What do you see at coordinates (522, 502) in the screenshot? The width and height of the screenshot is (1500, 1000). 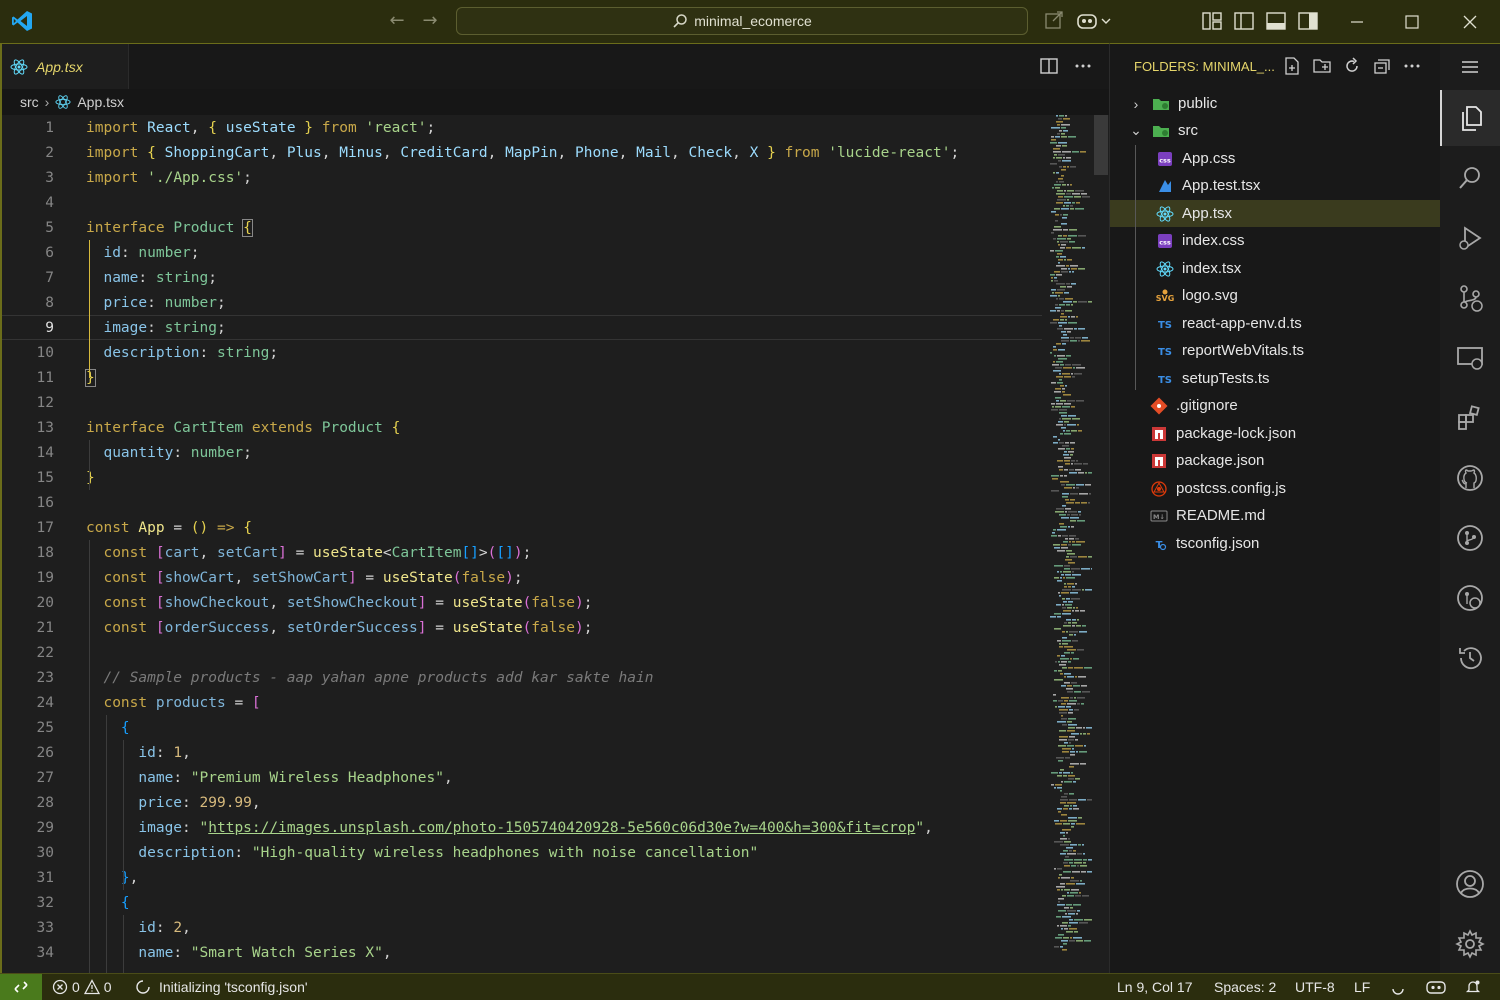 I see `code-line: 16` at bounding box center [522, 502].